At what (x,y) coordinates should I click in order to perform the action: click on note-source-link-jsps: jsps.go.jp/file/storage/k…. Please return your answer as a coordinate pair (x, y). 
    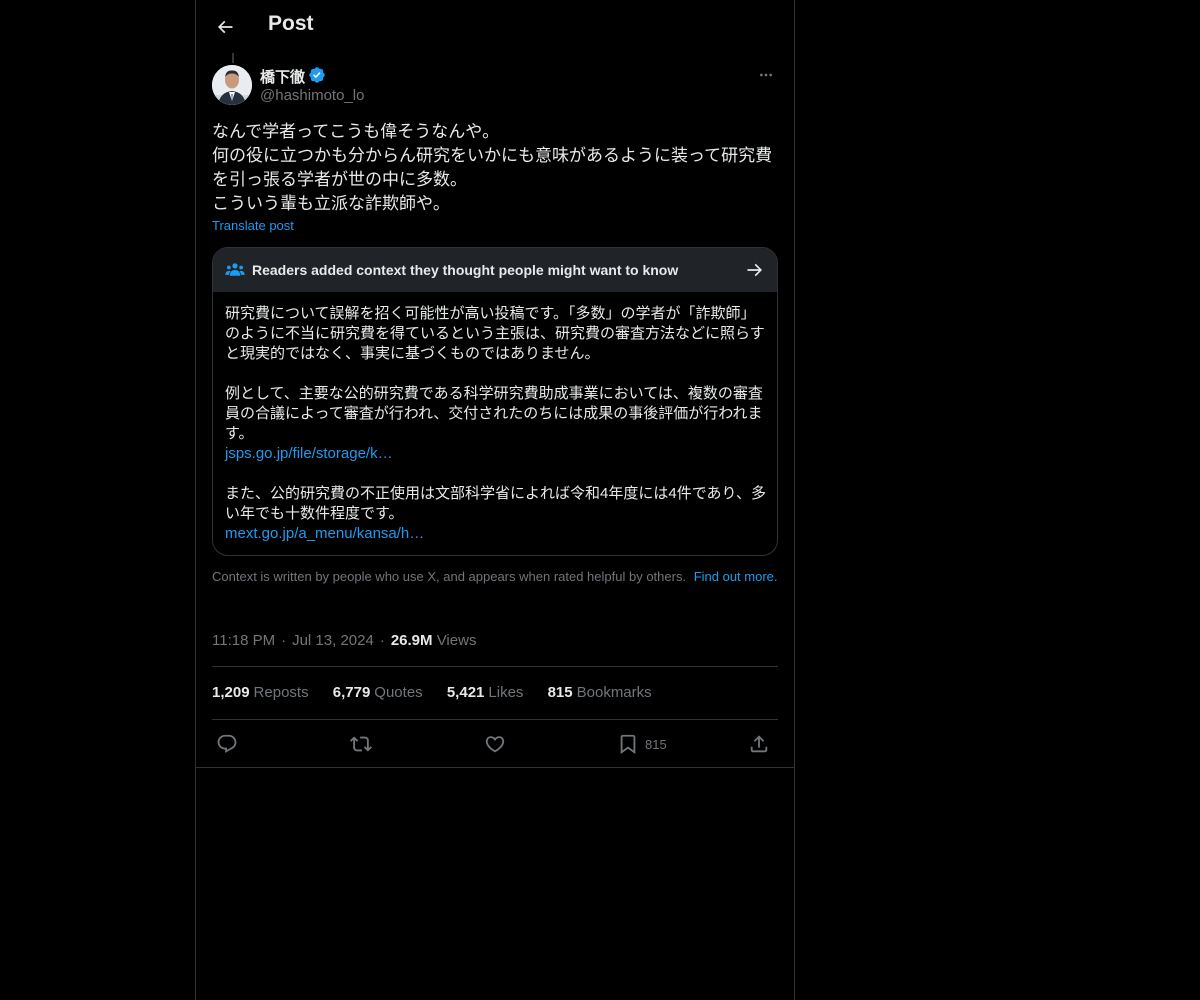
    Looking at the image, I should click on (497, 454).